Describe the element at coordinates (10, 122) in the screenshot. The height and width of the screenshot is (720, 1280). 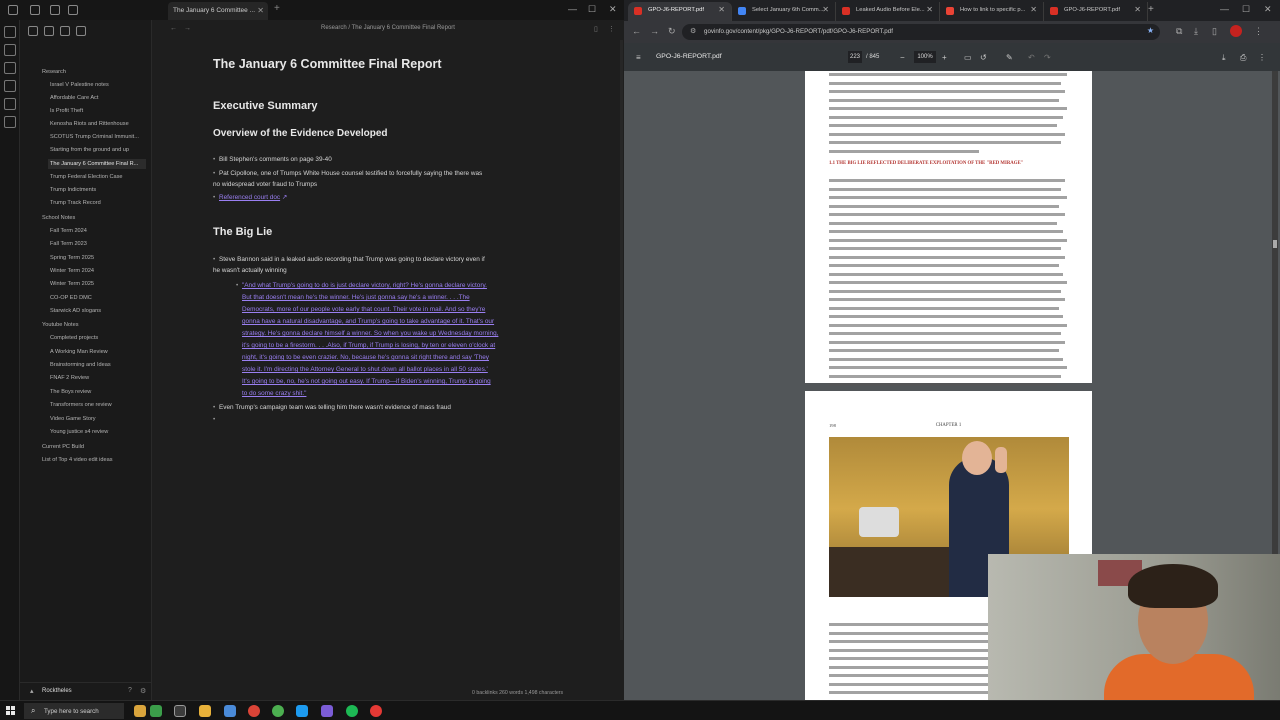
I see `terminal-icon` at that location.